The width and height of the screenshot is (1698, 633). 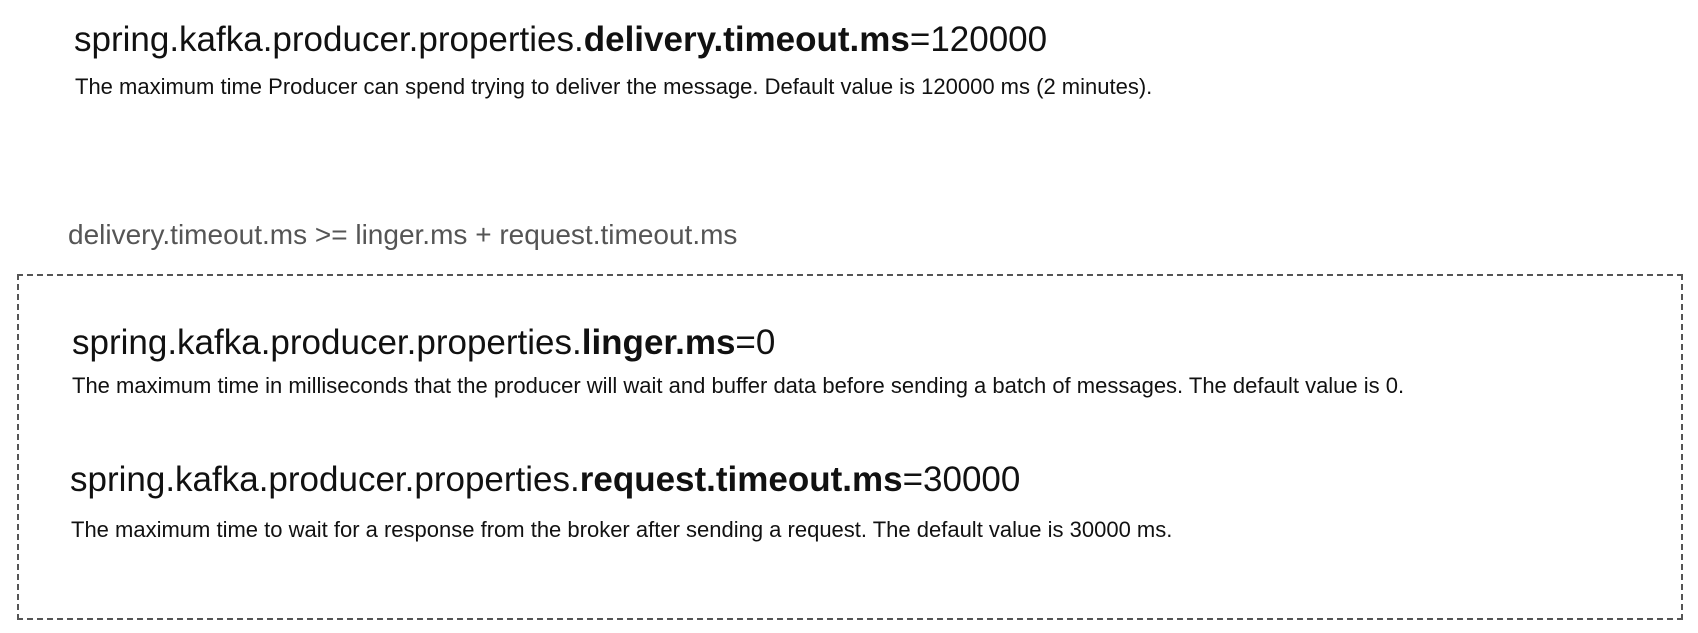 I want to click on property-key: linger.ms, so click(x=658, y=342).